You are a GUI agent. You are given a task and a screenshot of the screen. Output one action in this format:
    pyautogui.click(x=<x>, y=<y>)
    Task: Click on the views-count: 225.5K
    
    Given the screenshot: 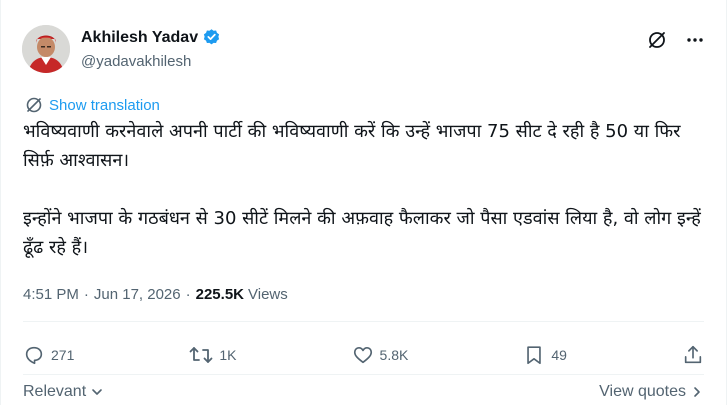 What is the action you would take?
    pyautogui.click(x=219, y=294)
    